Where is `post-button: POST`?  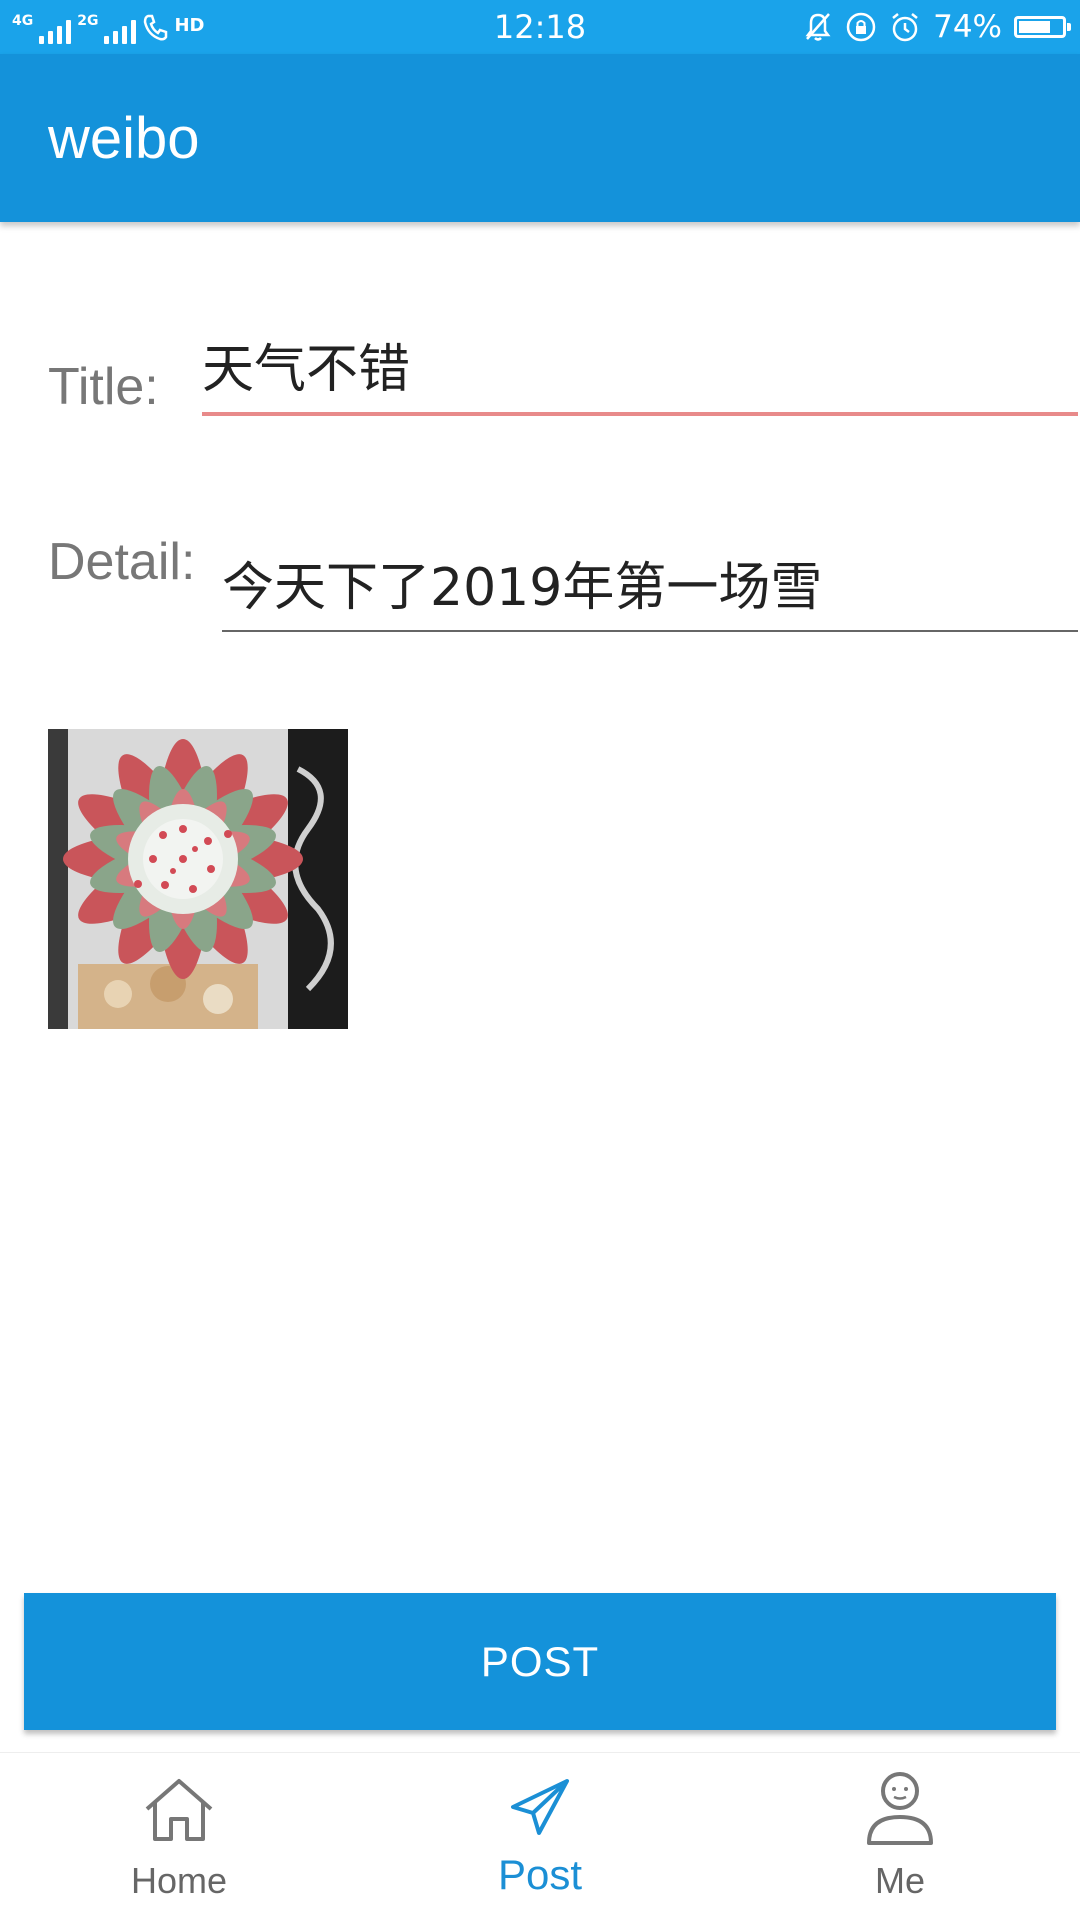 post-button: POST is located at coordinates (540, 1661).